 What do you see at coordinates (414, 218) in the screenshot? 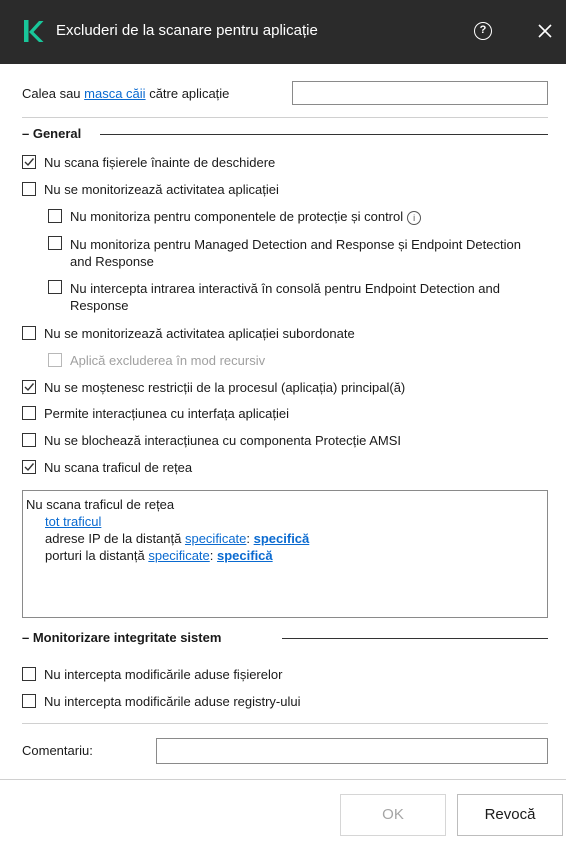
I see `info-icon: i` at bounding box center [414, 218].